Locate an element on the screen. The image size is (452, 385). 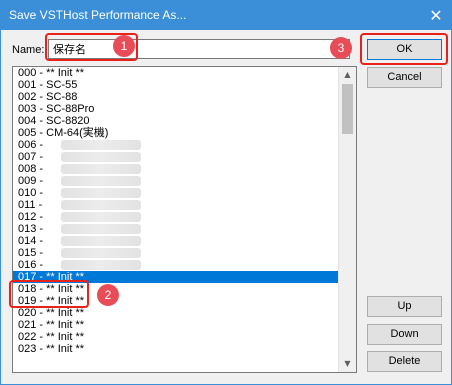
list-item: 001 - SC-55 is located at coordinates (184, 85).